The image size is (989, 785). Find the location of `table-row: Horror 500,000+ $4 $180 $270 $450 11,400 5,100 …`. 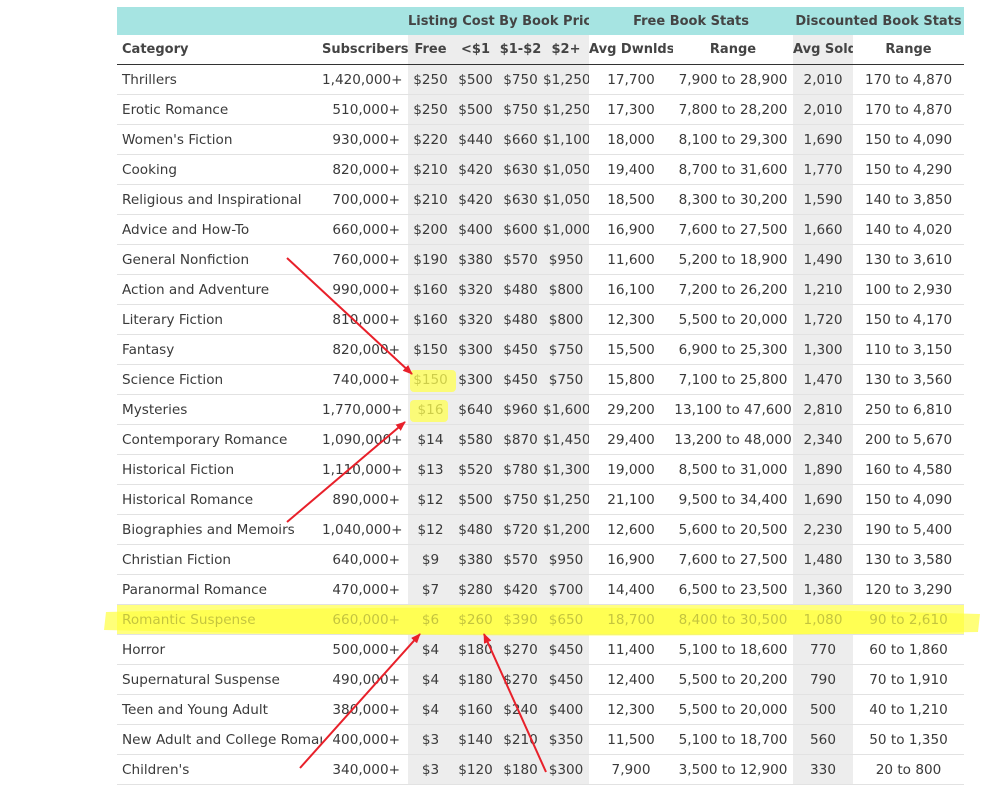

table-row: Horror 500,000+ $4 $180 $270 $450 11,400 5,100 … is located at coordinates (541, 649).